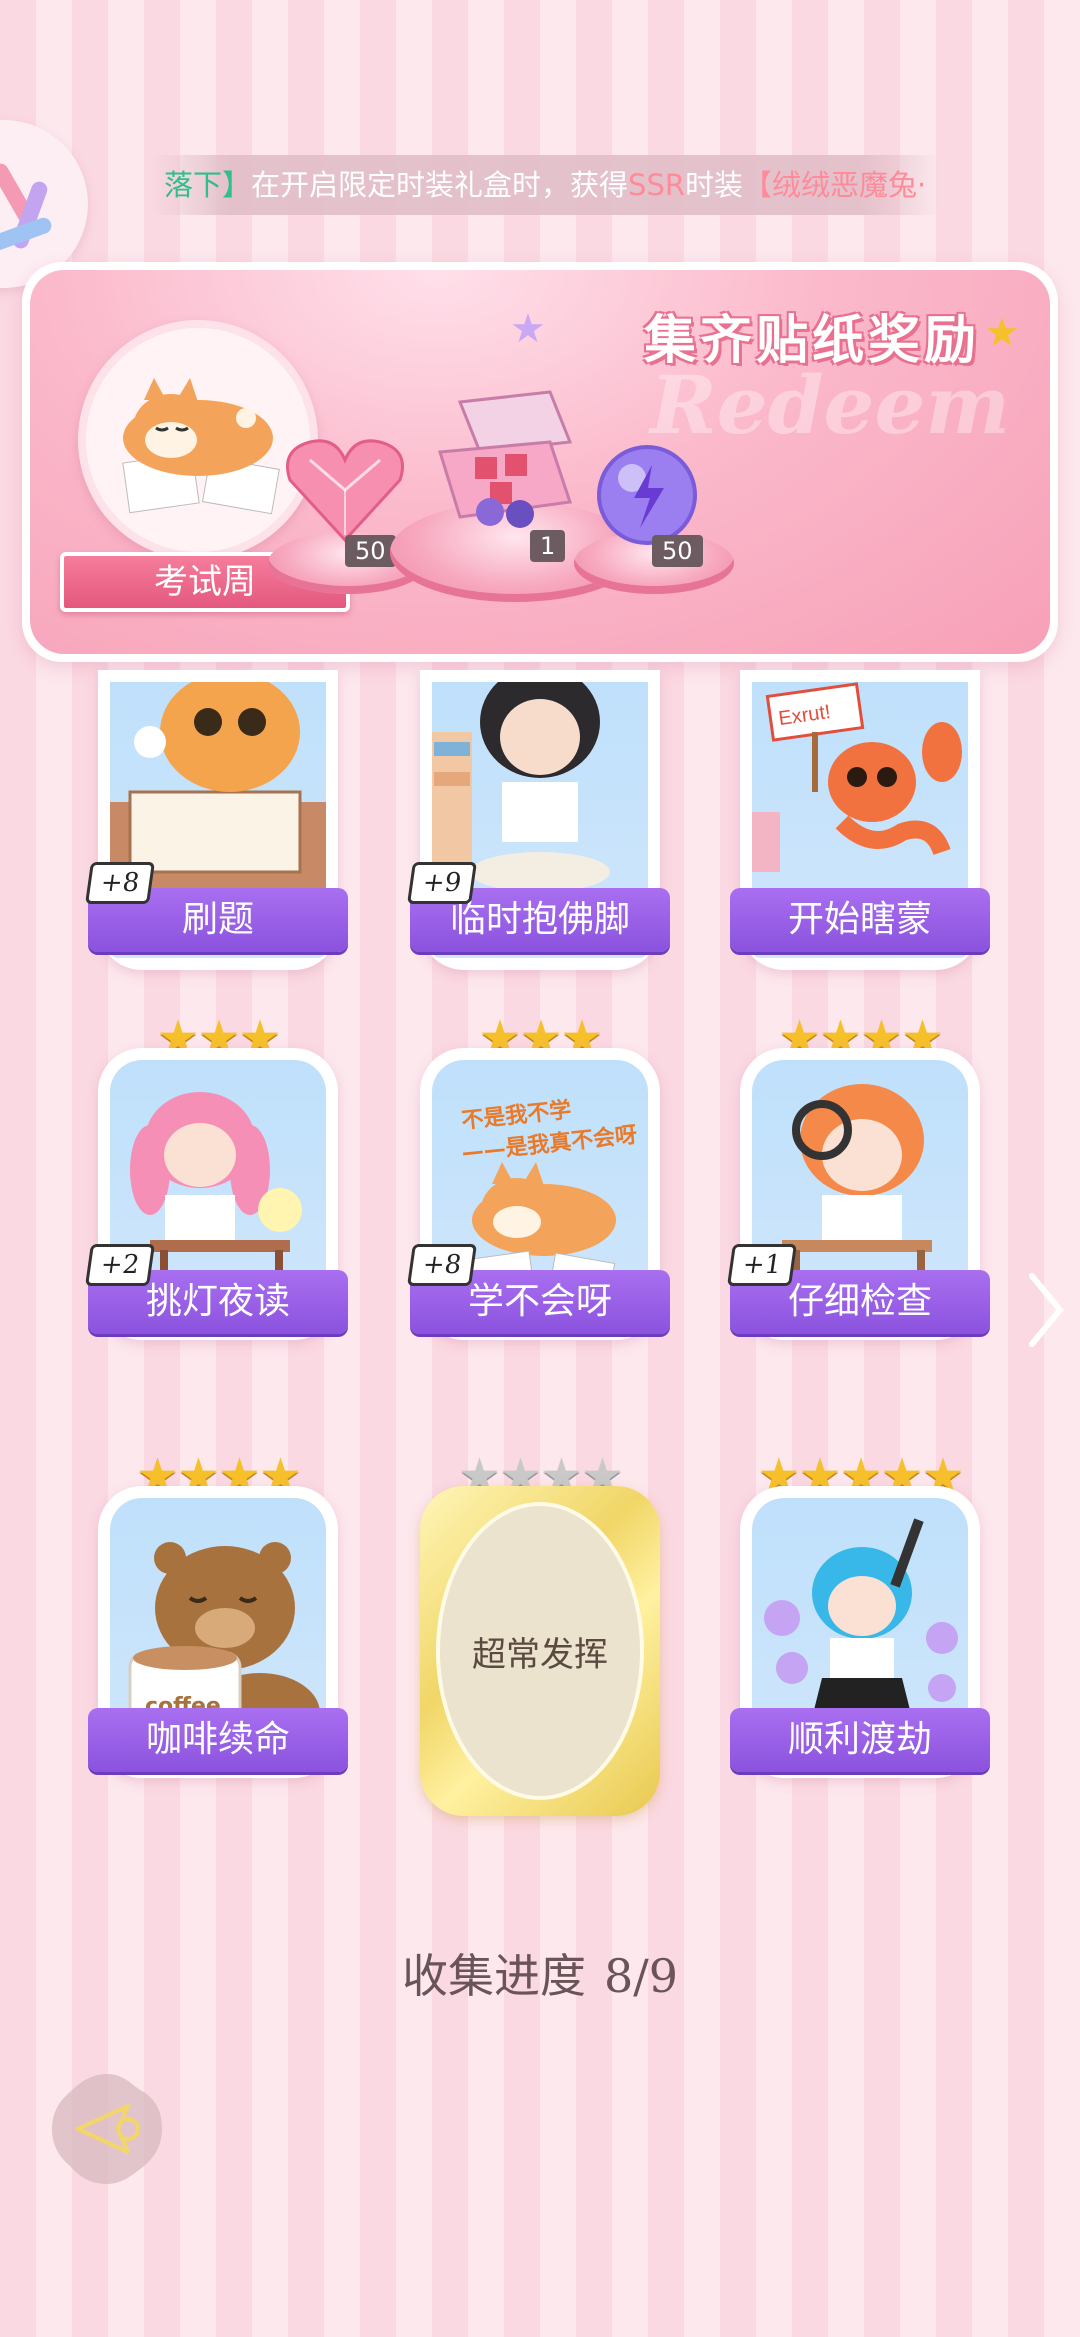 This screenshot has height=2337, width=1080. What do you see at coordinates (120, 1265) in the screenshot?
I see `sticker-bonus-tag: +2` at bounding box center [120, 1265].